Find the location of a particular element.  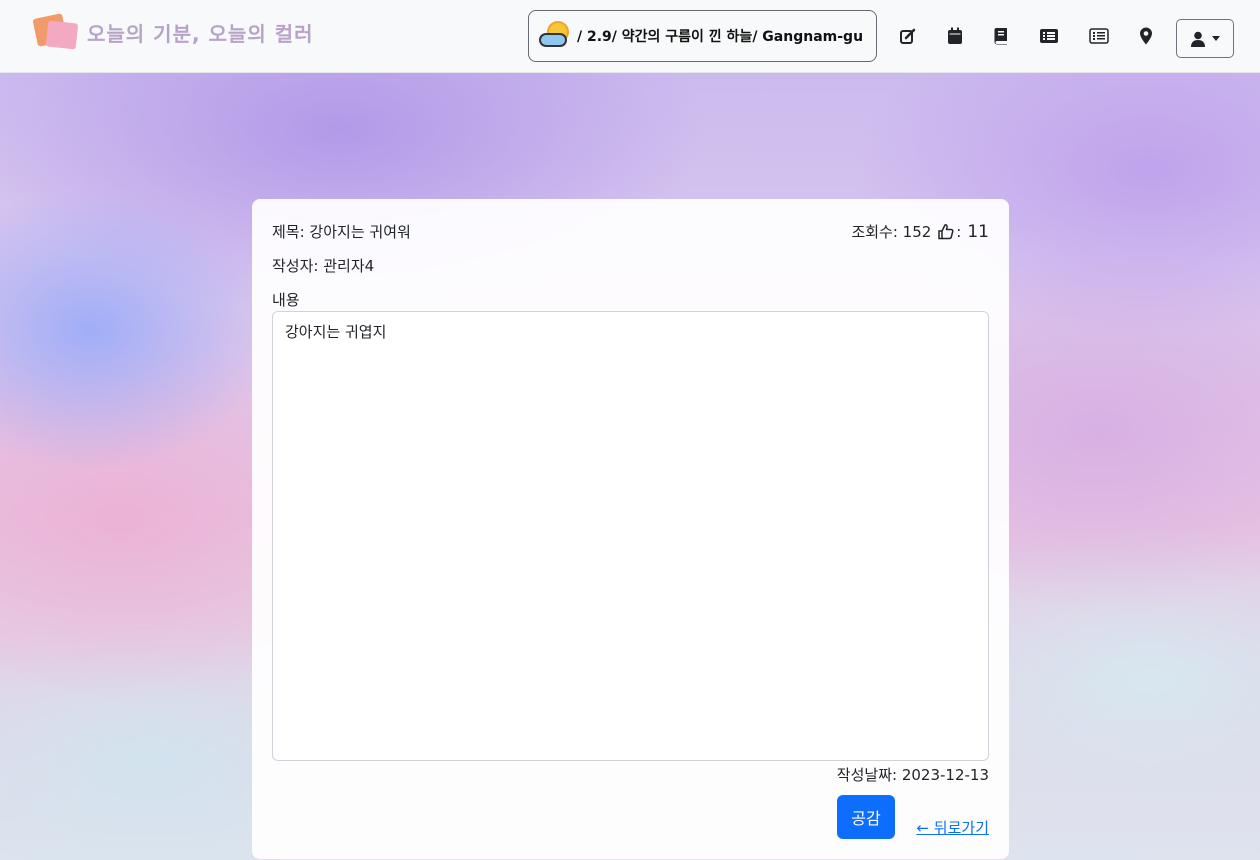

edit-icon is located at coordinates (908, 36).